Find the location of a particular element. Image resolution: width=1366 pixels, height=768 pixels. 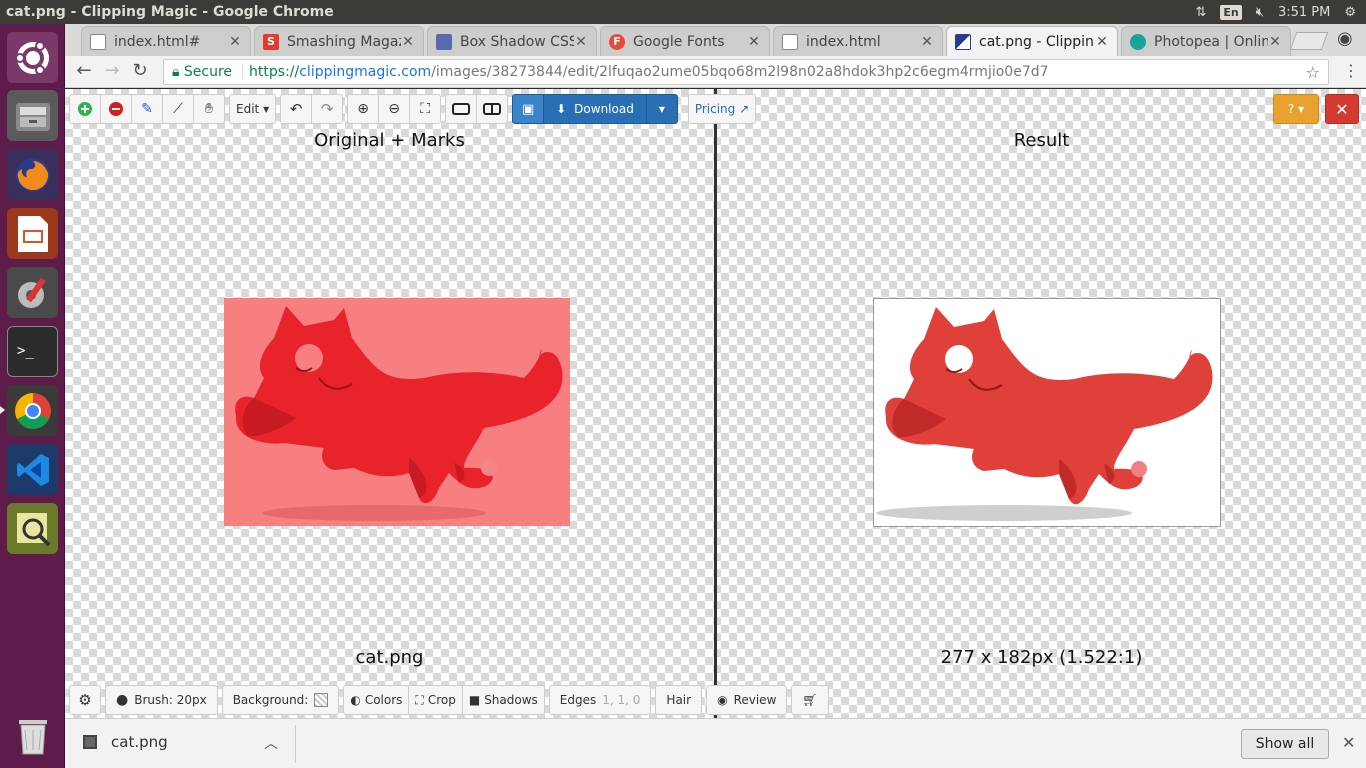

gear-icon: ⚙ is located at coordinates (85, 700).